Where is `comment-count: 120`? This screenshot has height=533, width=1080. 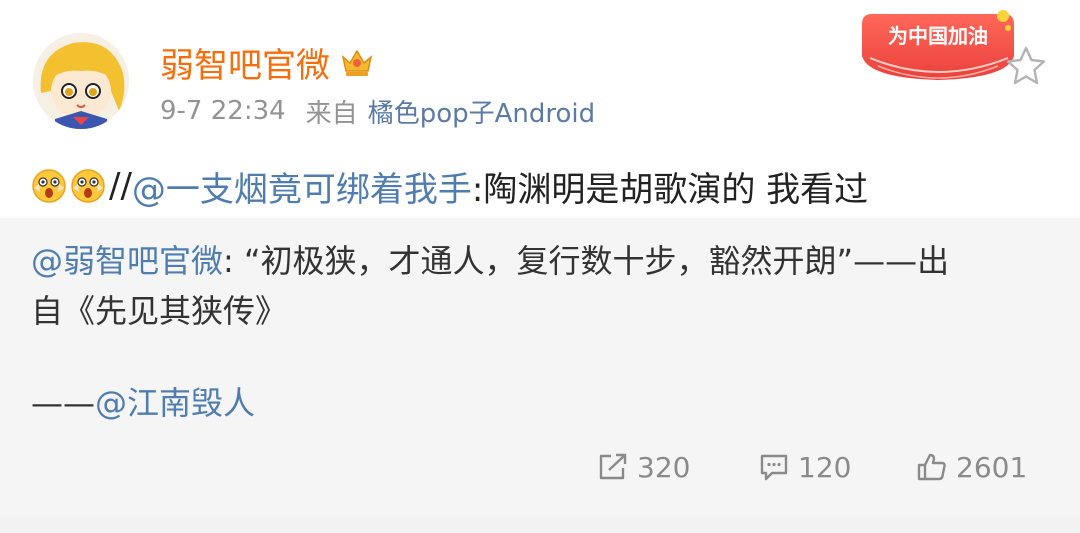
comment-count: 120 is located at coordinates (825, 467).